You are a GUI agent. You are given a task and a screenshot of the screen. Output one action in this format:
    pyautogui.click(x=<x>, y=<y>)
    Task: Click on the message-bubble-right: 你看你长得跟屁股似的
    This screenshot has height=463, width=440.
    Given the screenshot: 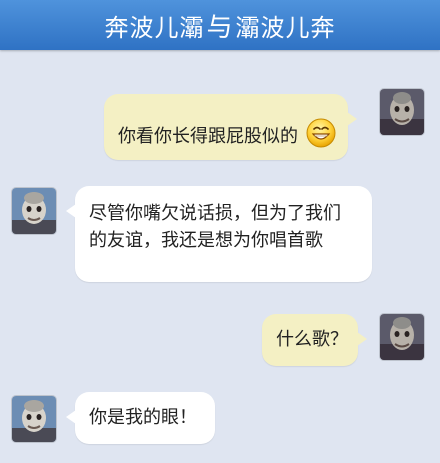 What is the action you would take?
    pyautogui.click(x=230, y=127)
    